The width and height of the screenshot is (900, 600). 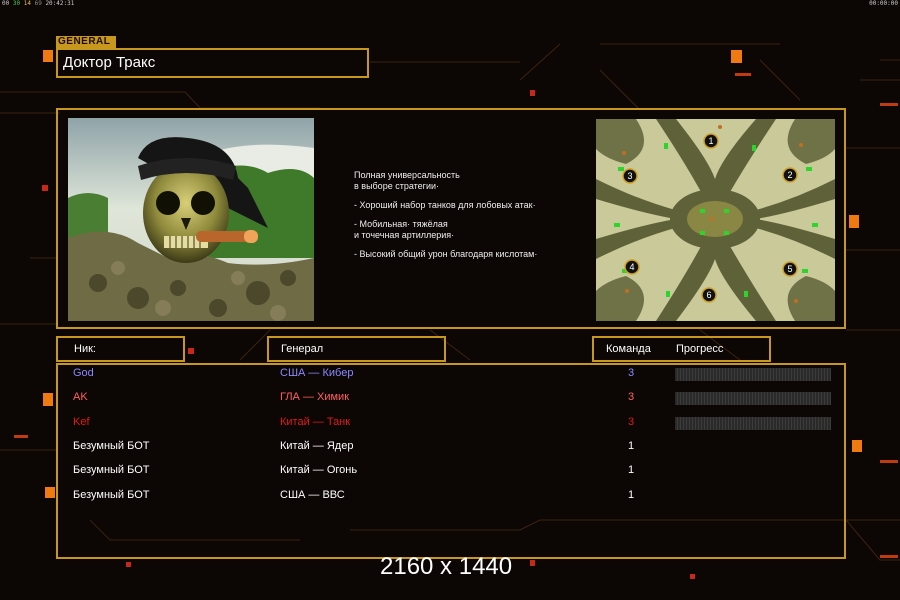 I want to click on start-position-marker: 5, so click(x=790, y=269).